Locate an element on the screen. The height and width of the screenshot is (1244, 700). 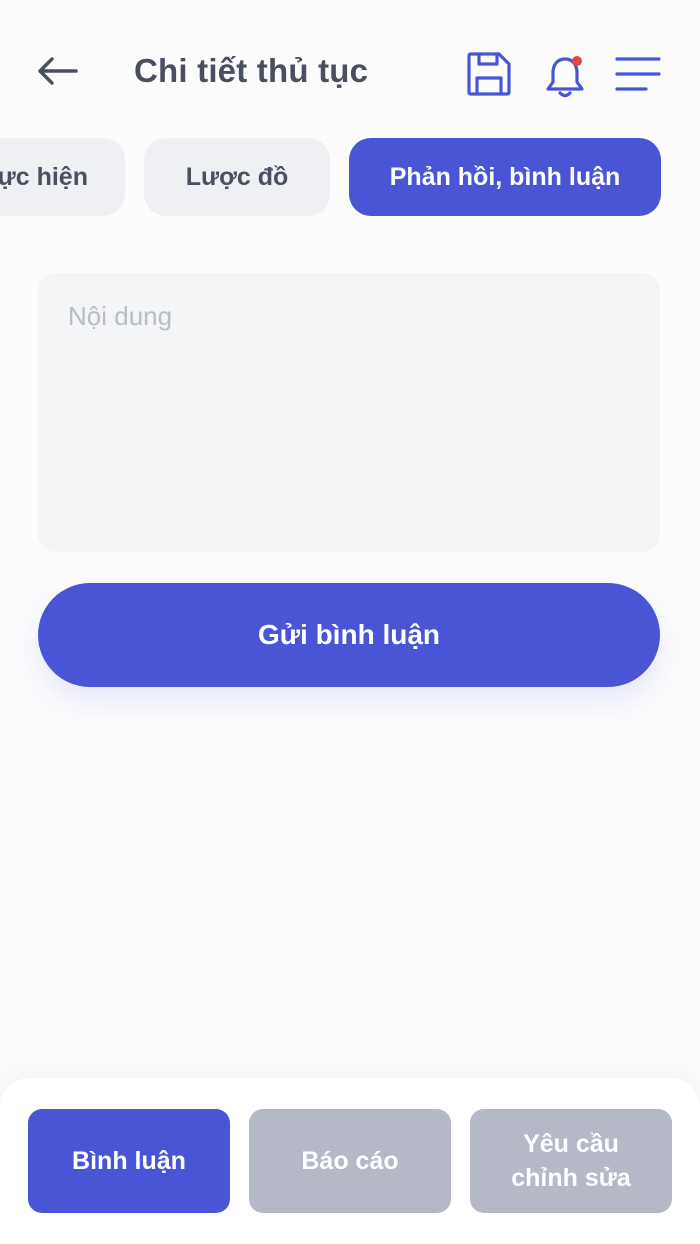
bottom-action-bar: Bình luận Báo cáo Yêu cầu chỉnh sửa is located at coordinates (350, 1161).